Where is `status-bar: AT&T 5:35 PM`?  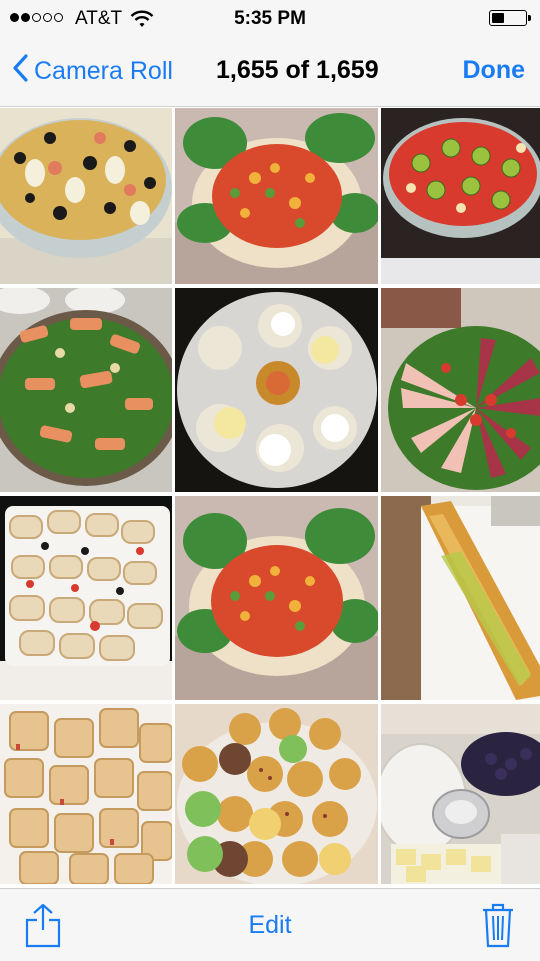
status-bar: AT&T 5:35 PM is located at coordinates (270, 19).